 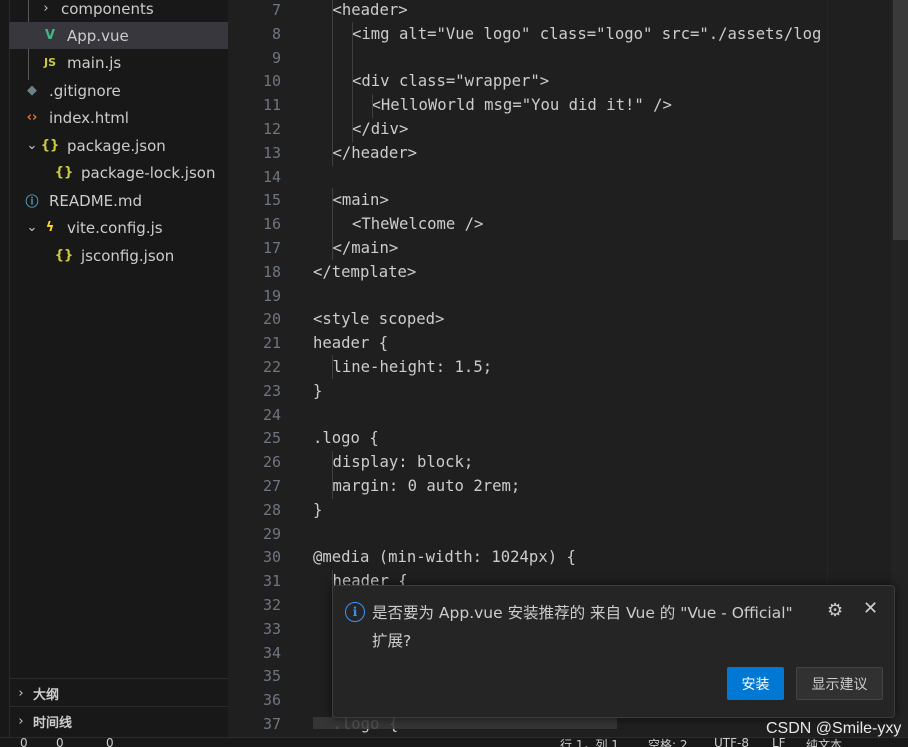 What do you see at coordinates (426, 486) in the screenshot?
I see `code-line: margin: 0 auto 2rem;` at bounding box center [426, 486].